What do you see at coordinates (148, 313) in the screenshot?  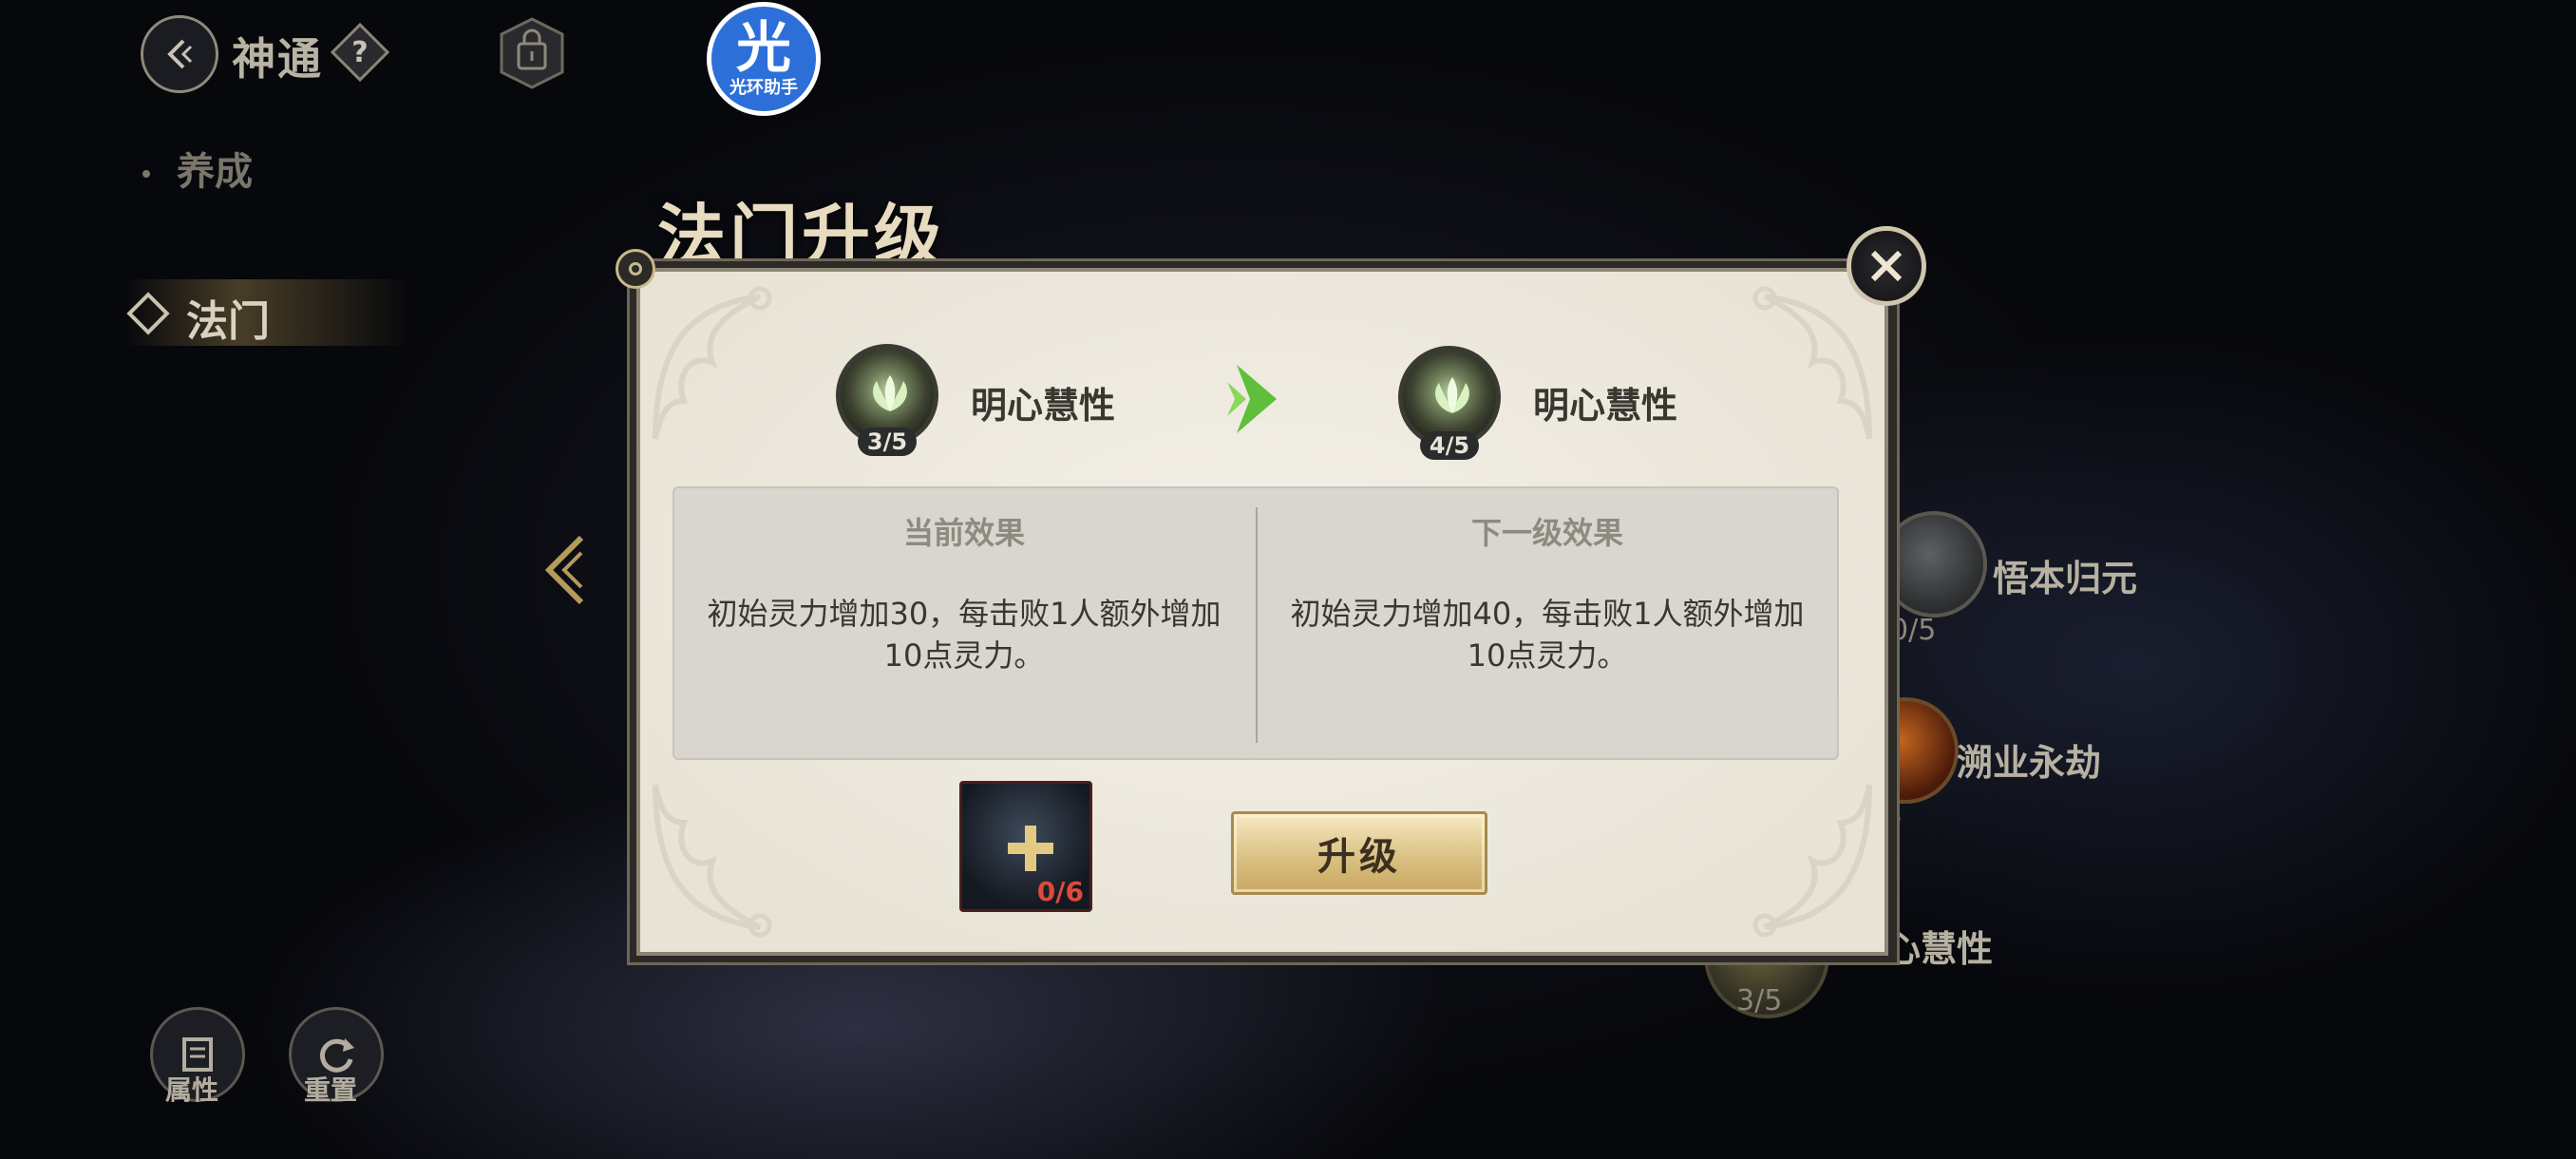 I see `diamond-icon` at bounding box center [148, 313].